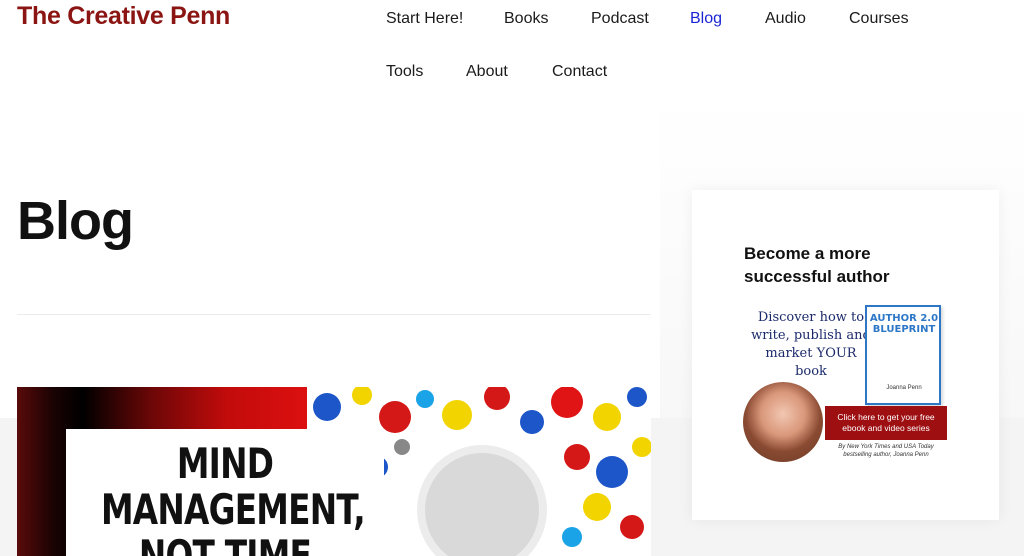 This screenshot has height=556, width=1024. I want to click on nav-item-blog: Blog, so click(706, 19).